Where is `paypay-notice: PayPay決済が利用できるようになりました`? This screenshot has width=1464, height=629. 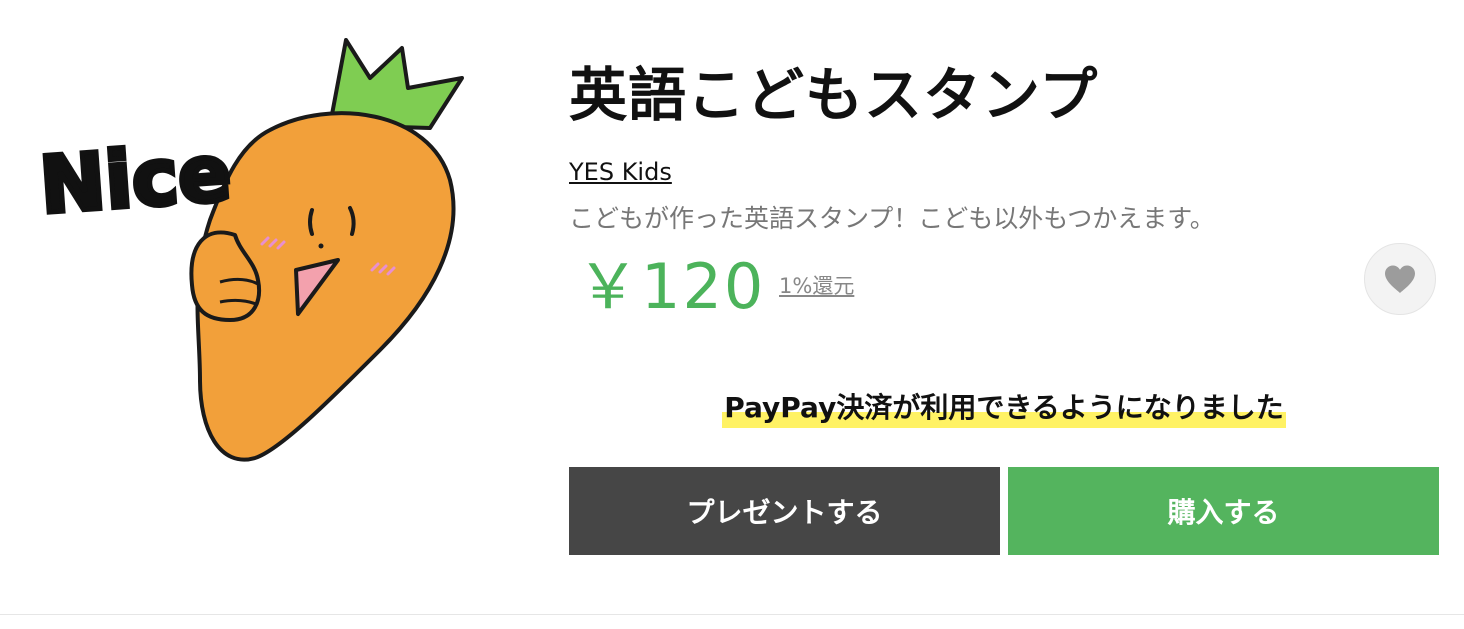 paypay-notice: PayPay決済が利用できるようになりました is located at coordinates (1004, 408).